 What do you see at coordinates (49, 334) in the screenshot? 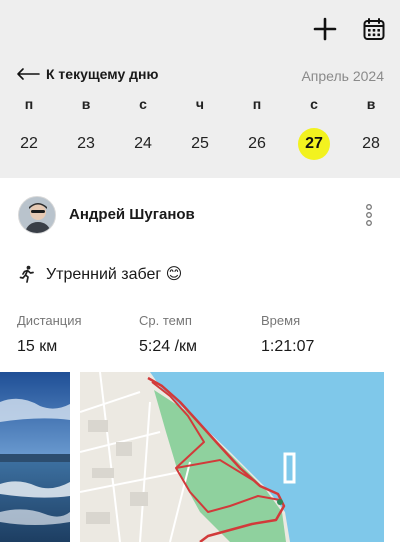
I see `stat-distance: Дистанция 15 км` at bounding box center [49, 334].